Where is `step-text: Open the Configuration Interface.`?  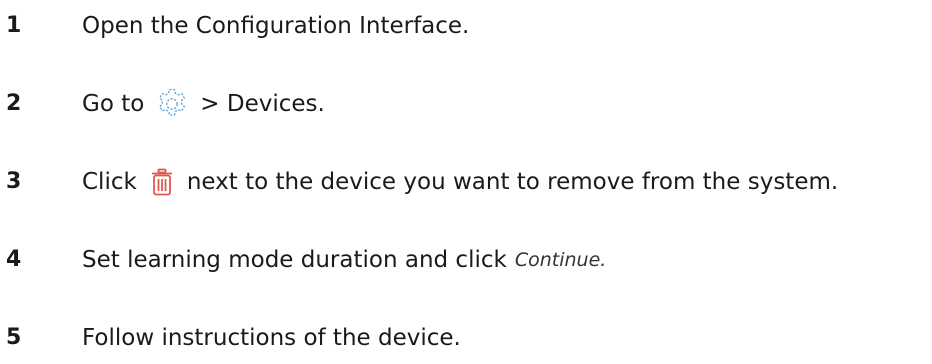 step-text: Open the Configuration Interface. is located at coordinates (275, 26).